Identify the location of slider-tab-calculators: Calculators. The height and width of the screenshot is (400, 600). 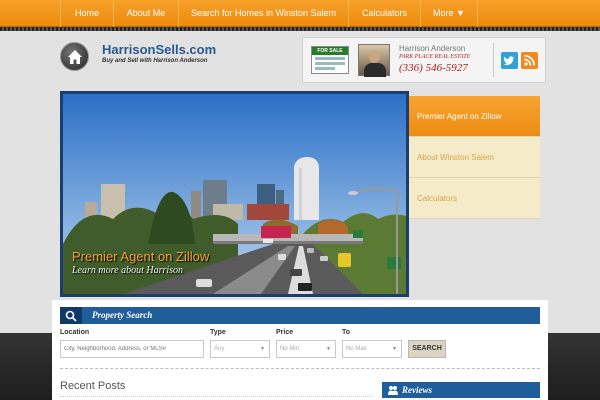
(474, 198).